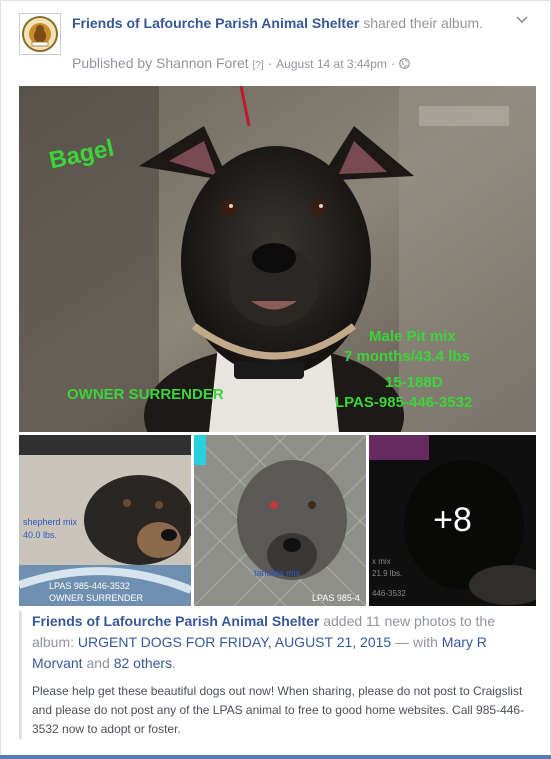 This screenshot has width=551, height=759. I want to click on dog-info-line1: Male Pit mix, so click(412, 336).